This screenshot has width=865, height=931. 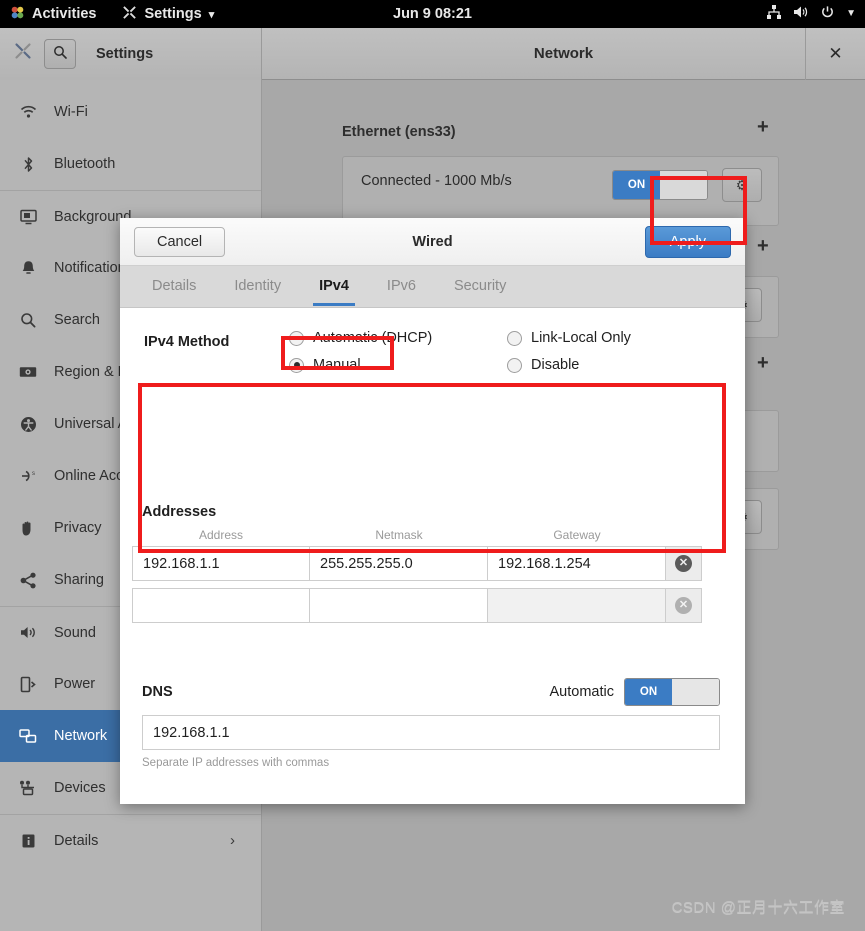 What do you see at coordinates (179, 512) in the screenshot?
I see `addresses-title: Addresses` at bounding box center [179, 512].